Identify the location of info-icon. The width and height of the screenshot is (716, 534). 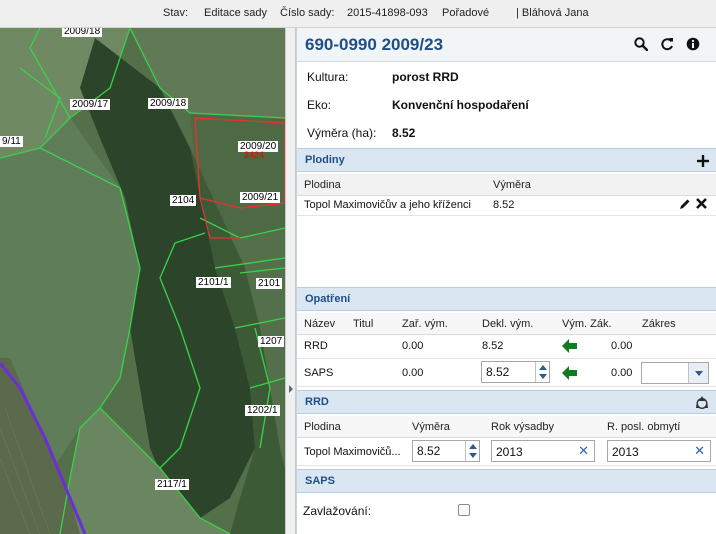
(693, 45).